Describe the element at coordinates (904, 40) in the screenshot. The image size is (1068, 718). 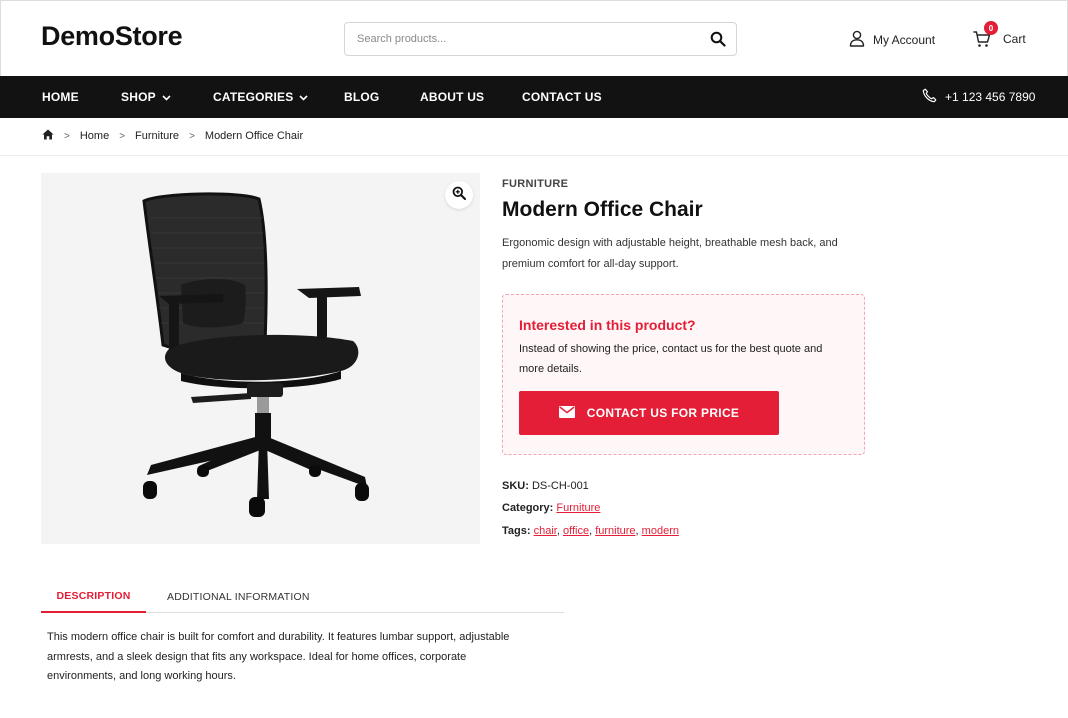
I see `my-account-label: My Account` at that location.